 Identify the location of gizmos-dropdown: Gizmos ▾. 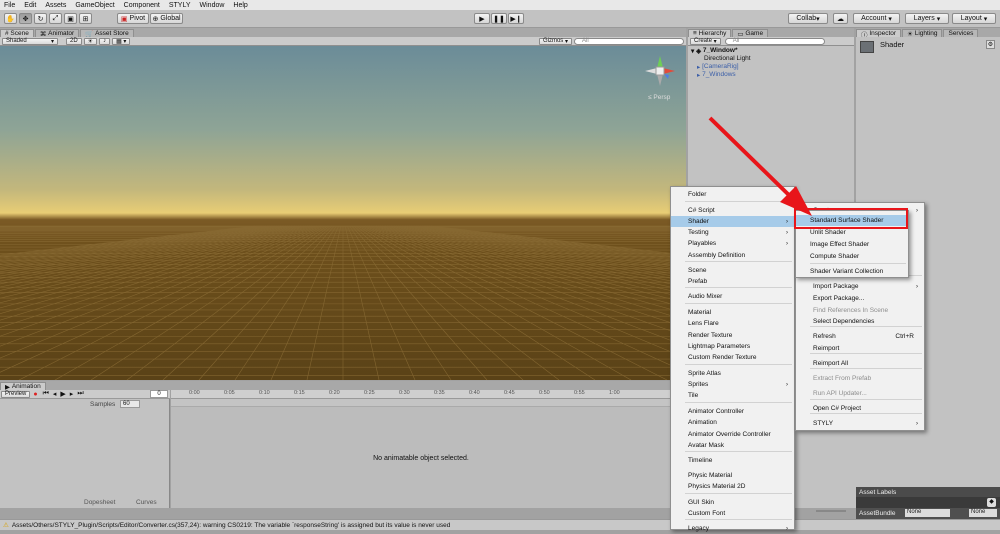
(555, 41).